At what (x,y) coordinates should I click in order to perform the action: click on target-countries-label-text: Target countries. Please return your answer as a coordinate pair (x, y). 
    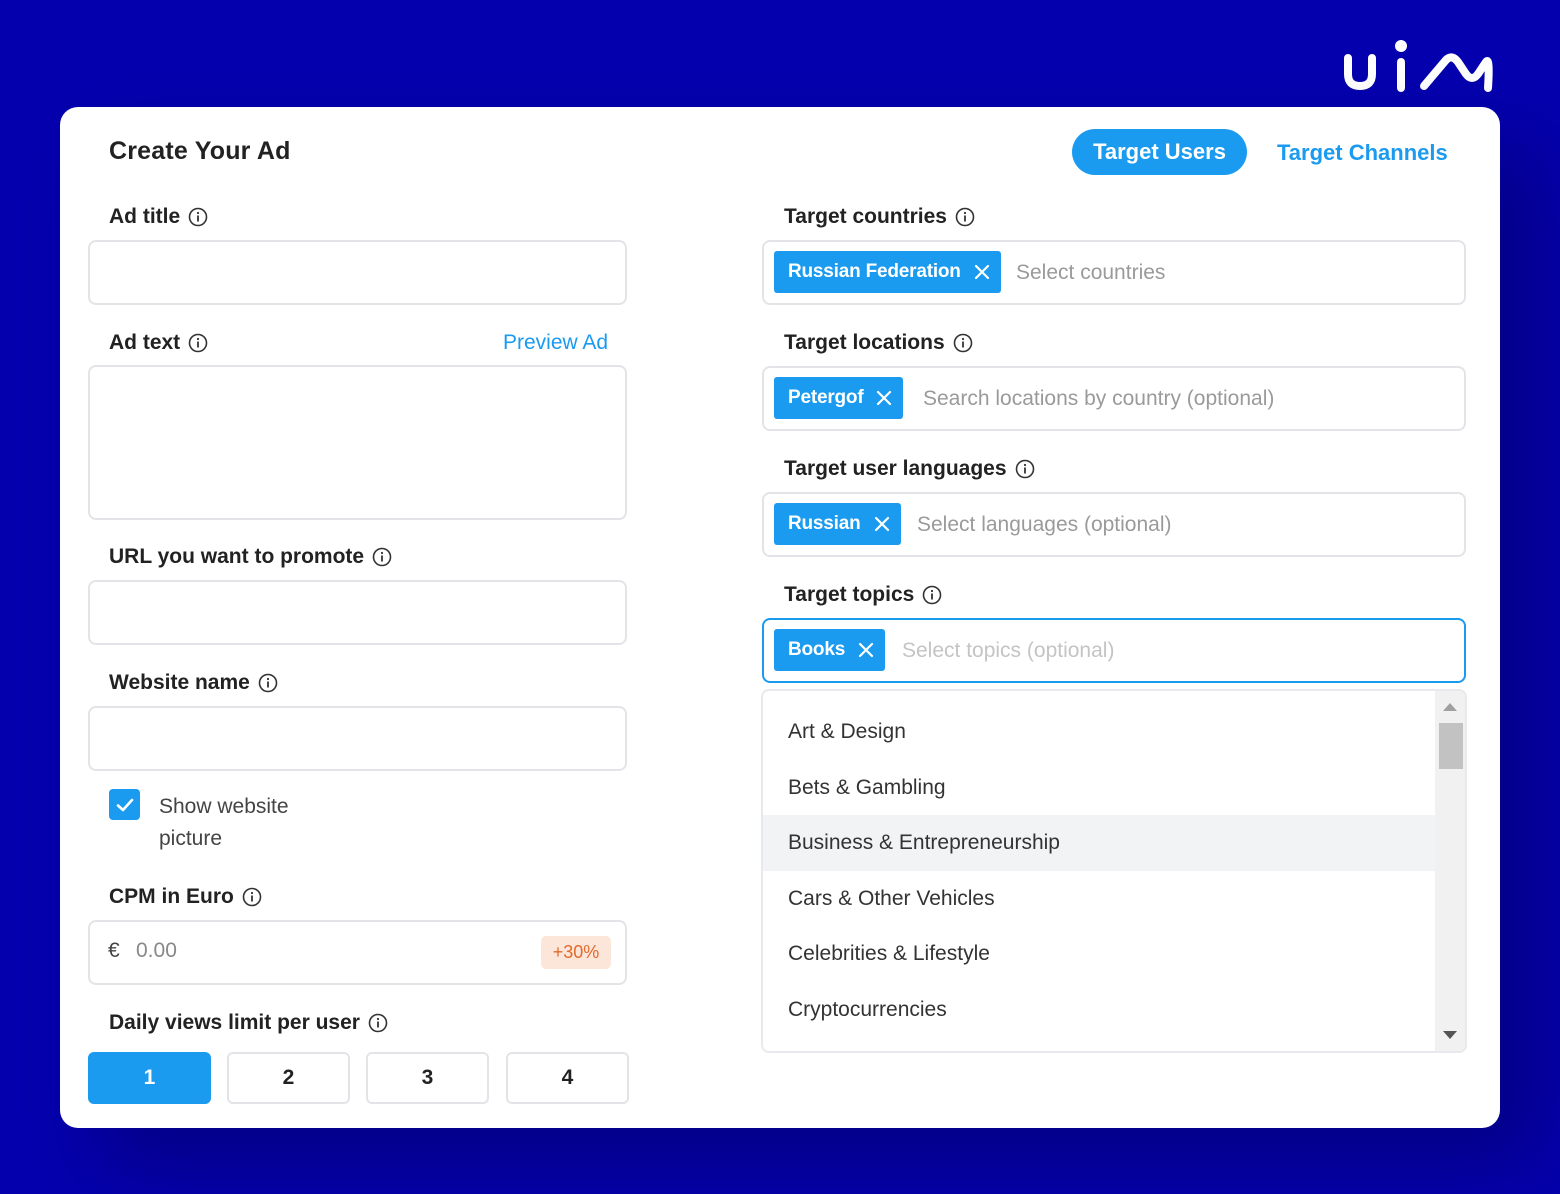
    Looking at the image, I should click on (865, 216).